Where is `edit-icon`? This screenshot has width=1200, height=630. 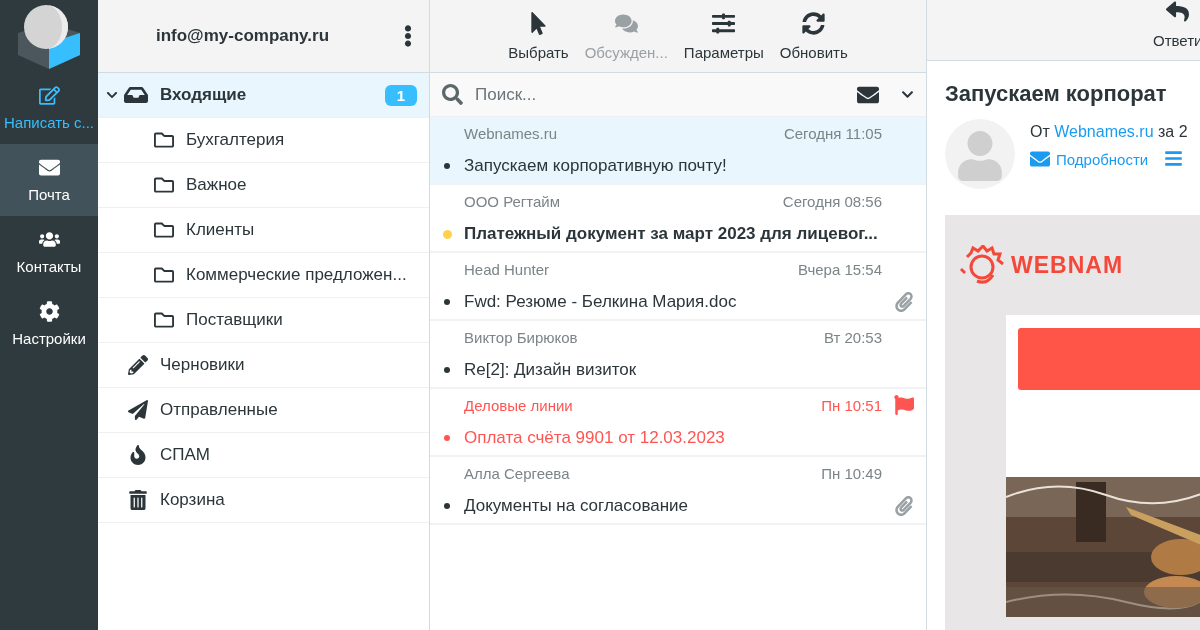 edit-icon is located at coordinates (49, 95).